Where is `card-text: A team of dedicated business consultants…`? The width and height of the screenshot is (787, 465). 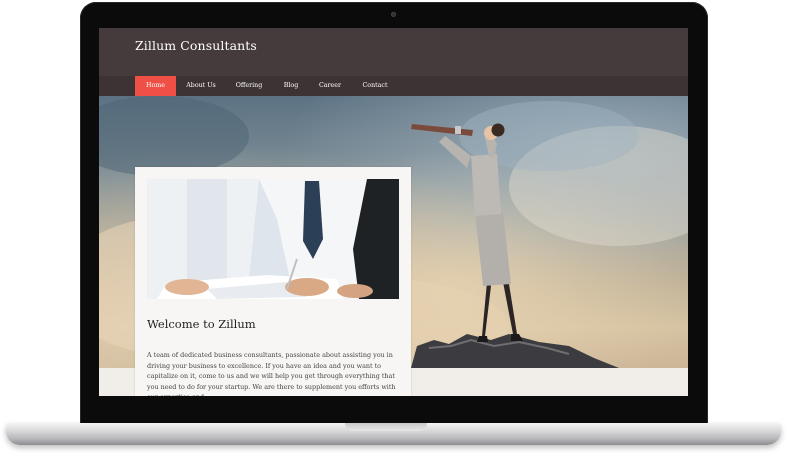 card-text: A team of dedicated business consultants… is located at coordinates (271, 373).